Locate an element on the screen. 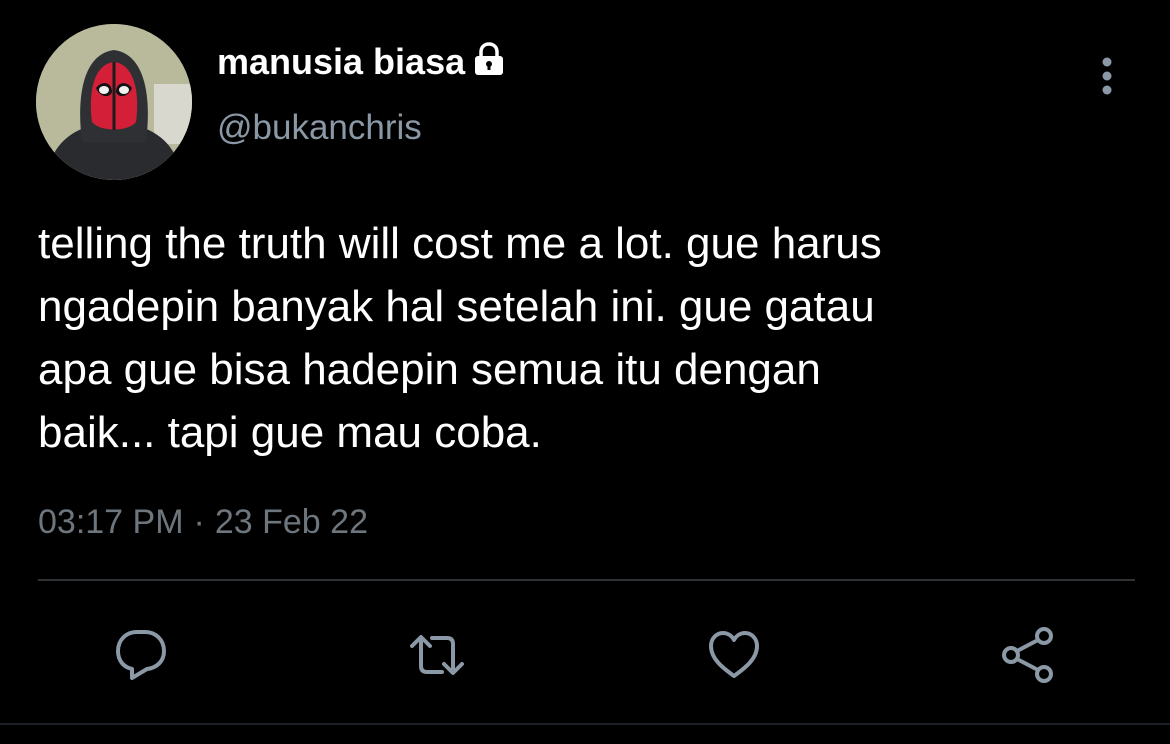  tweet-time: 03:17 PM is located at coordinates (111, 522).